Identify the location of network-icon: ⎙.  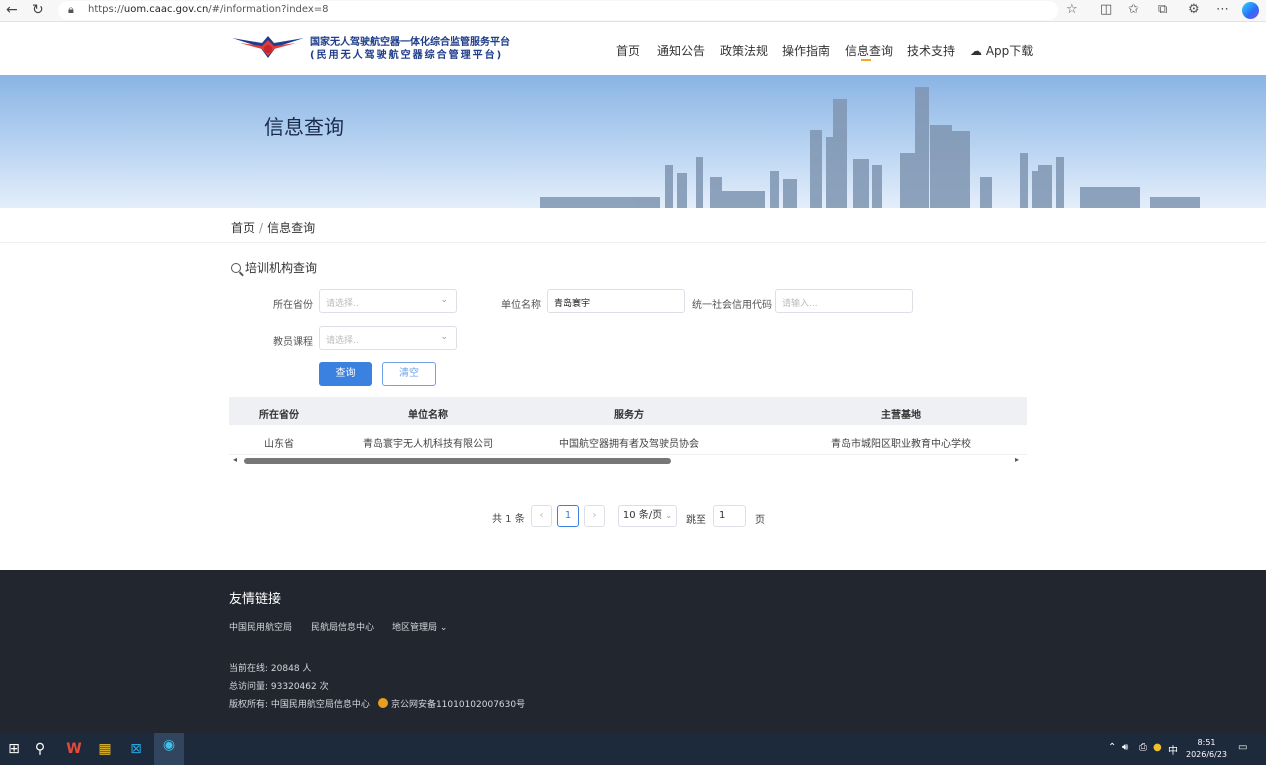
(1143, 747).